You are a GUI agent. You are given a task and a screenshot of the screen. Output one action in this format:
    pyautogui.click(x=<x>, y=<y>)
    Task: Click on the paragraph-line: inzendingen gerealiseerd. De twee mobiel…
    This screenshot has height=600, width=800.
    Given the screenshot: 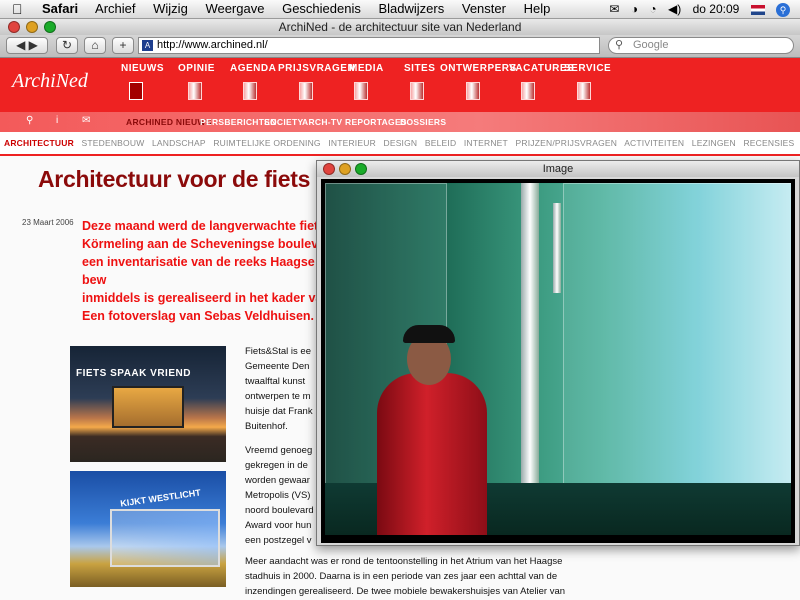 What is the action you would take?
    pyautogui.click(x=405, y=591)
    